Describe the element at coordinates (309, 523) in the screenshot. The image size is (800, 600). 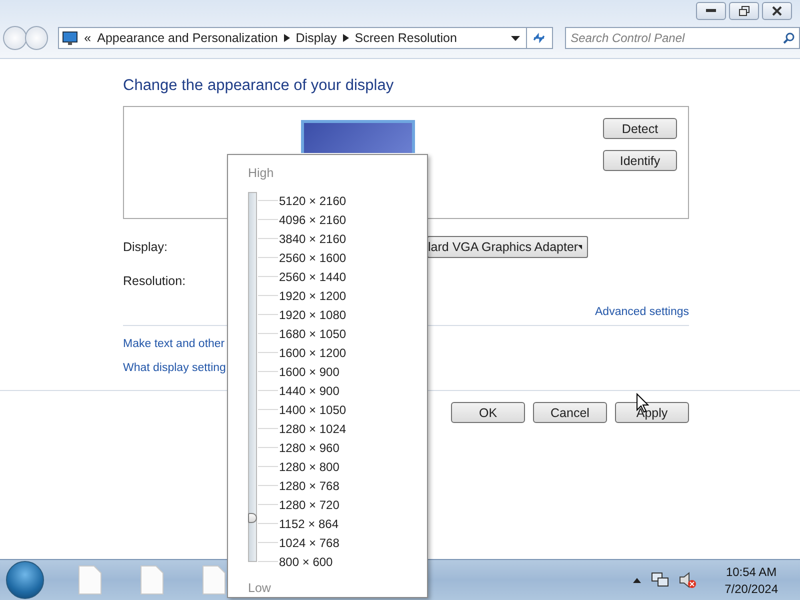
I see `resolution-option: 1152 × 864` at that location.